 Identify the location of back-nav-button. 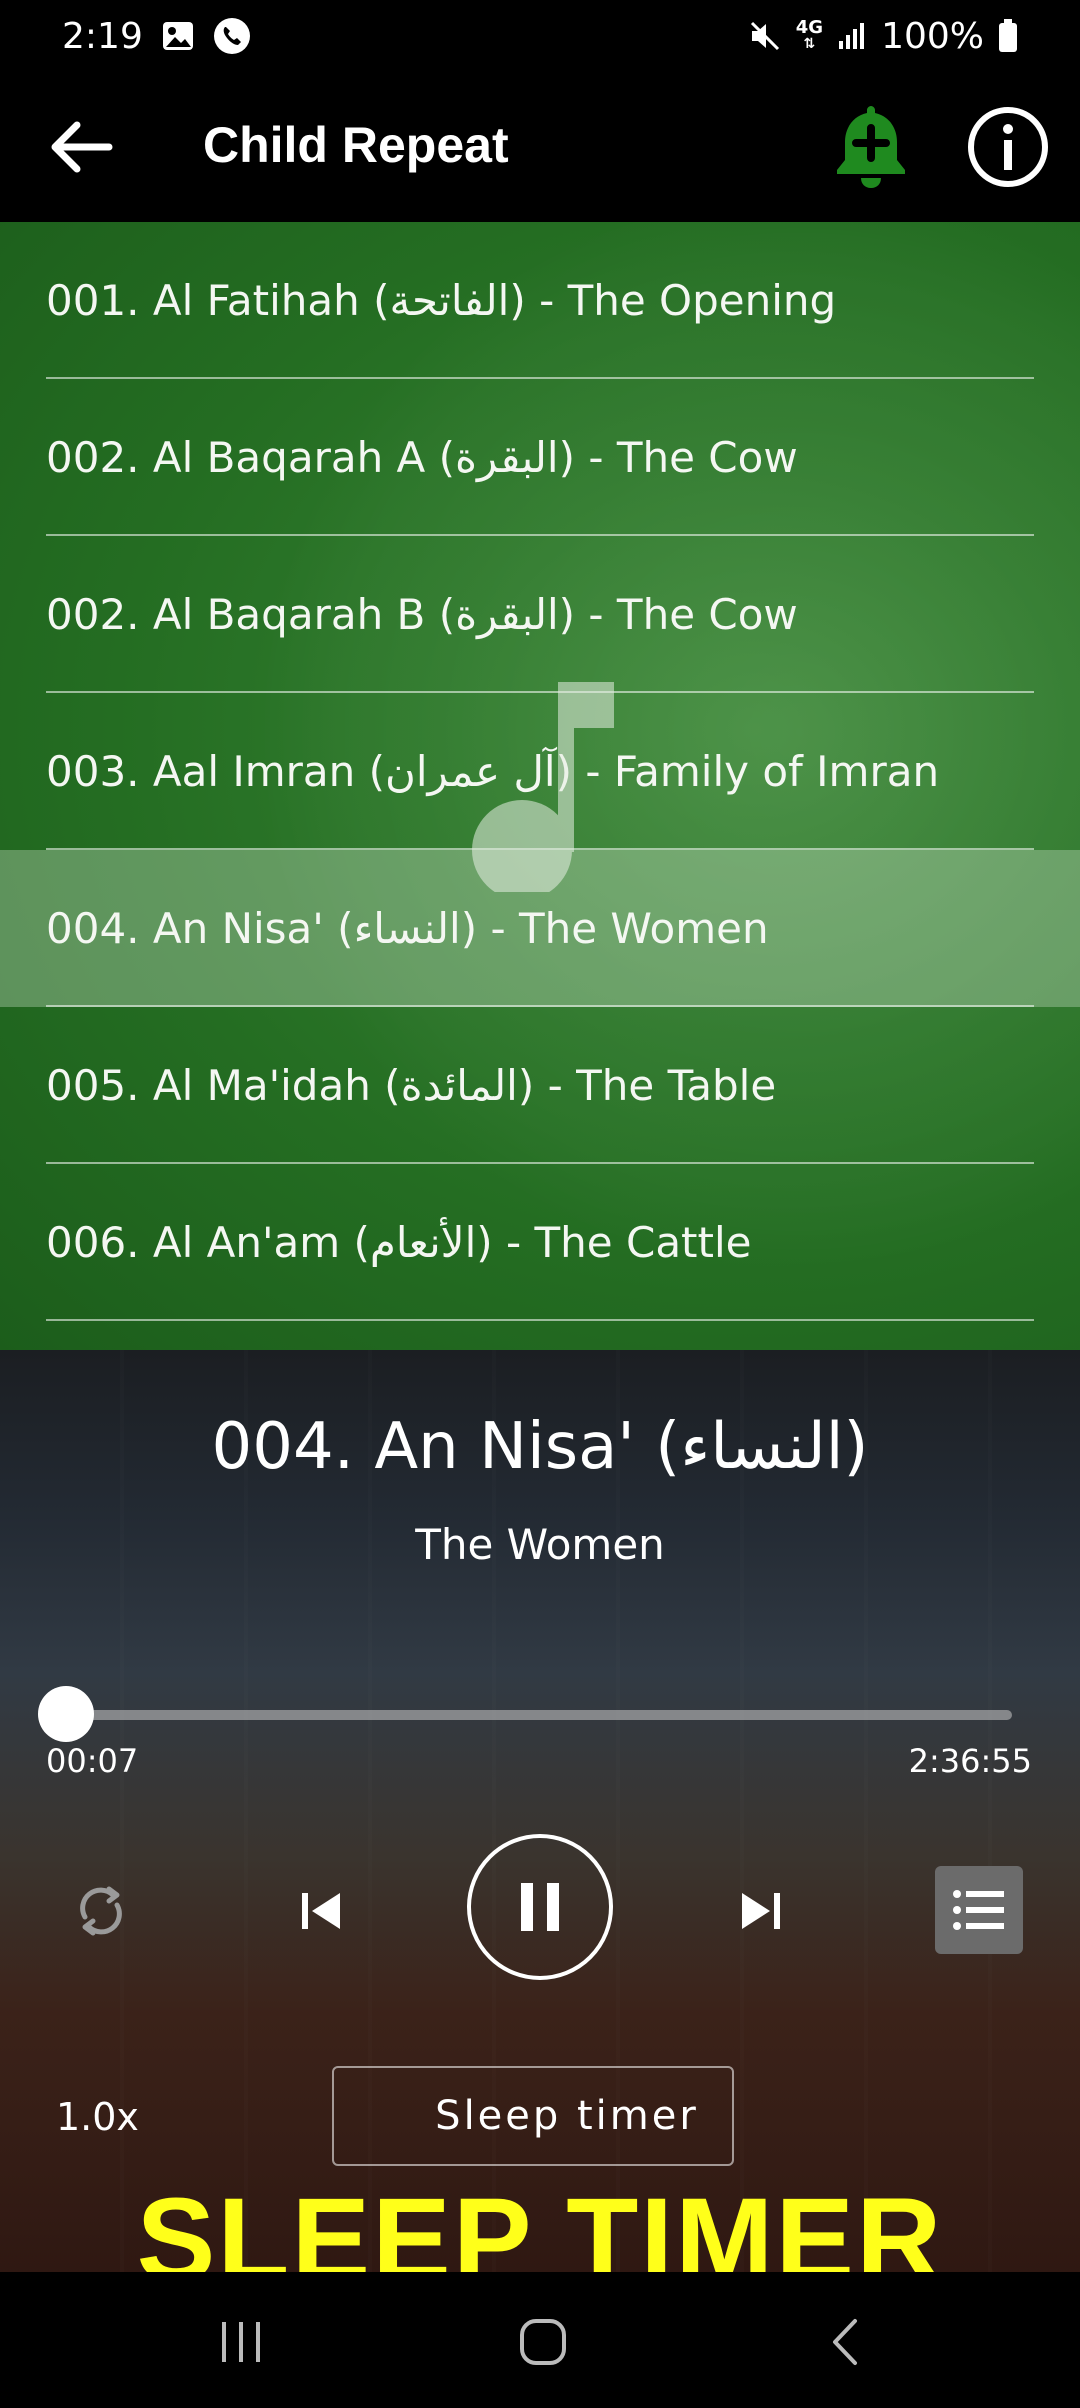
(845, 2342).